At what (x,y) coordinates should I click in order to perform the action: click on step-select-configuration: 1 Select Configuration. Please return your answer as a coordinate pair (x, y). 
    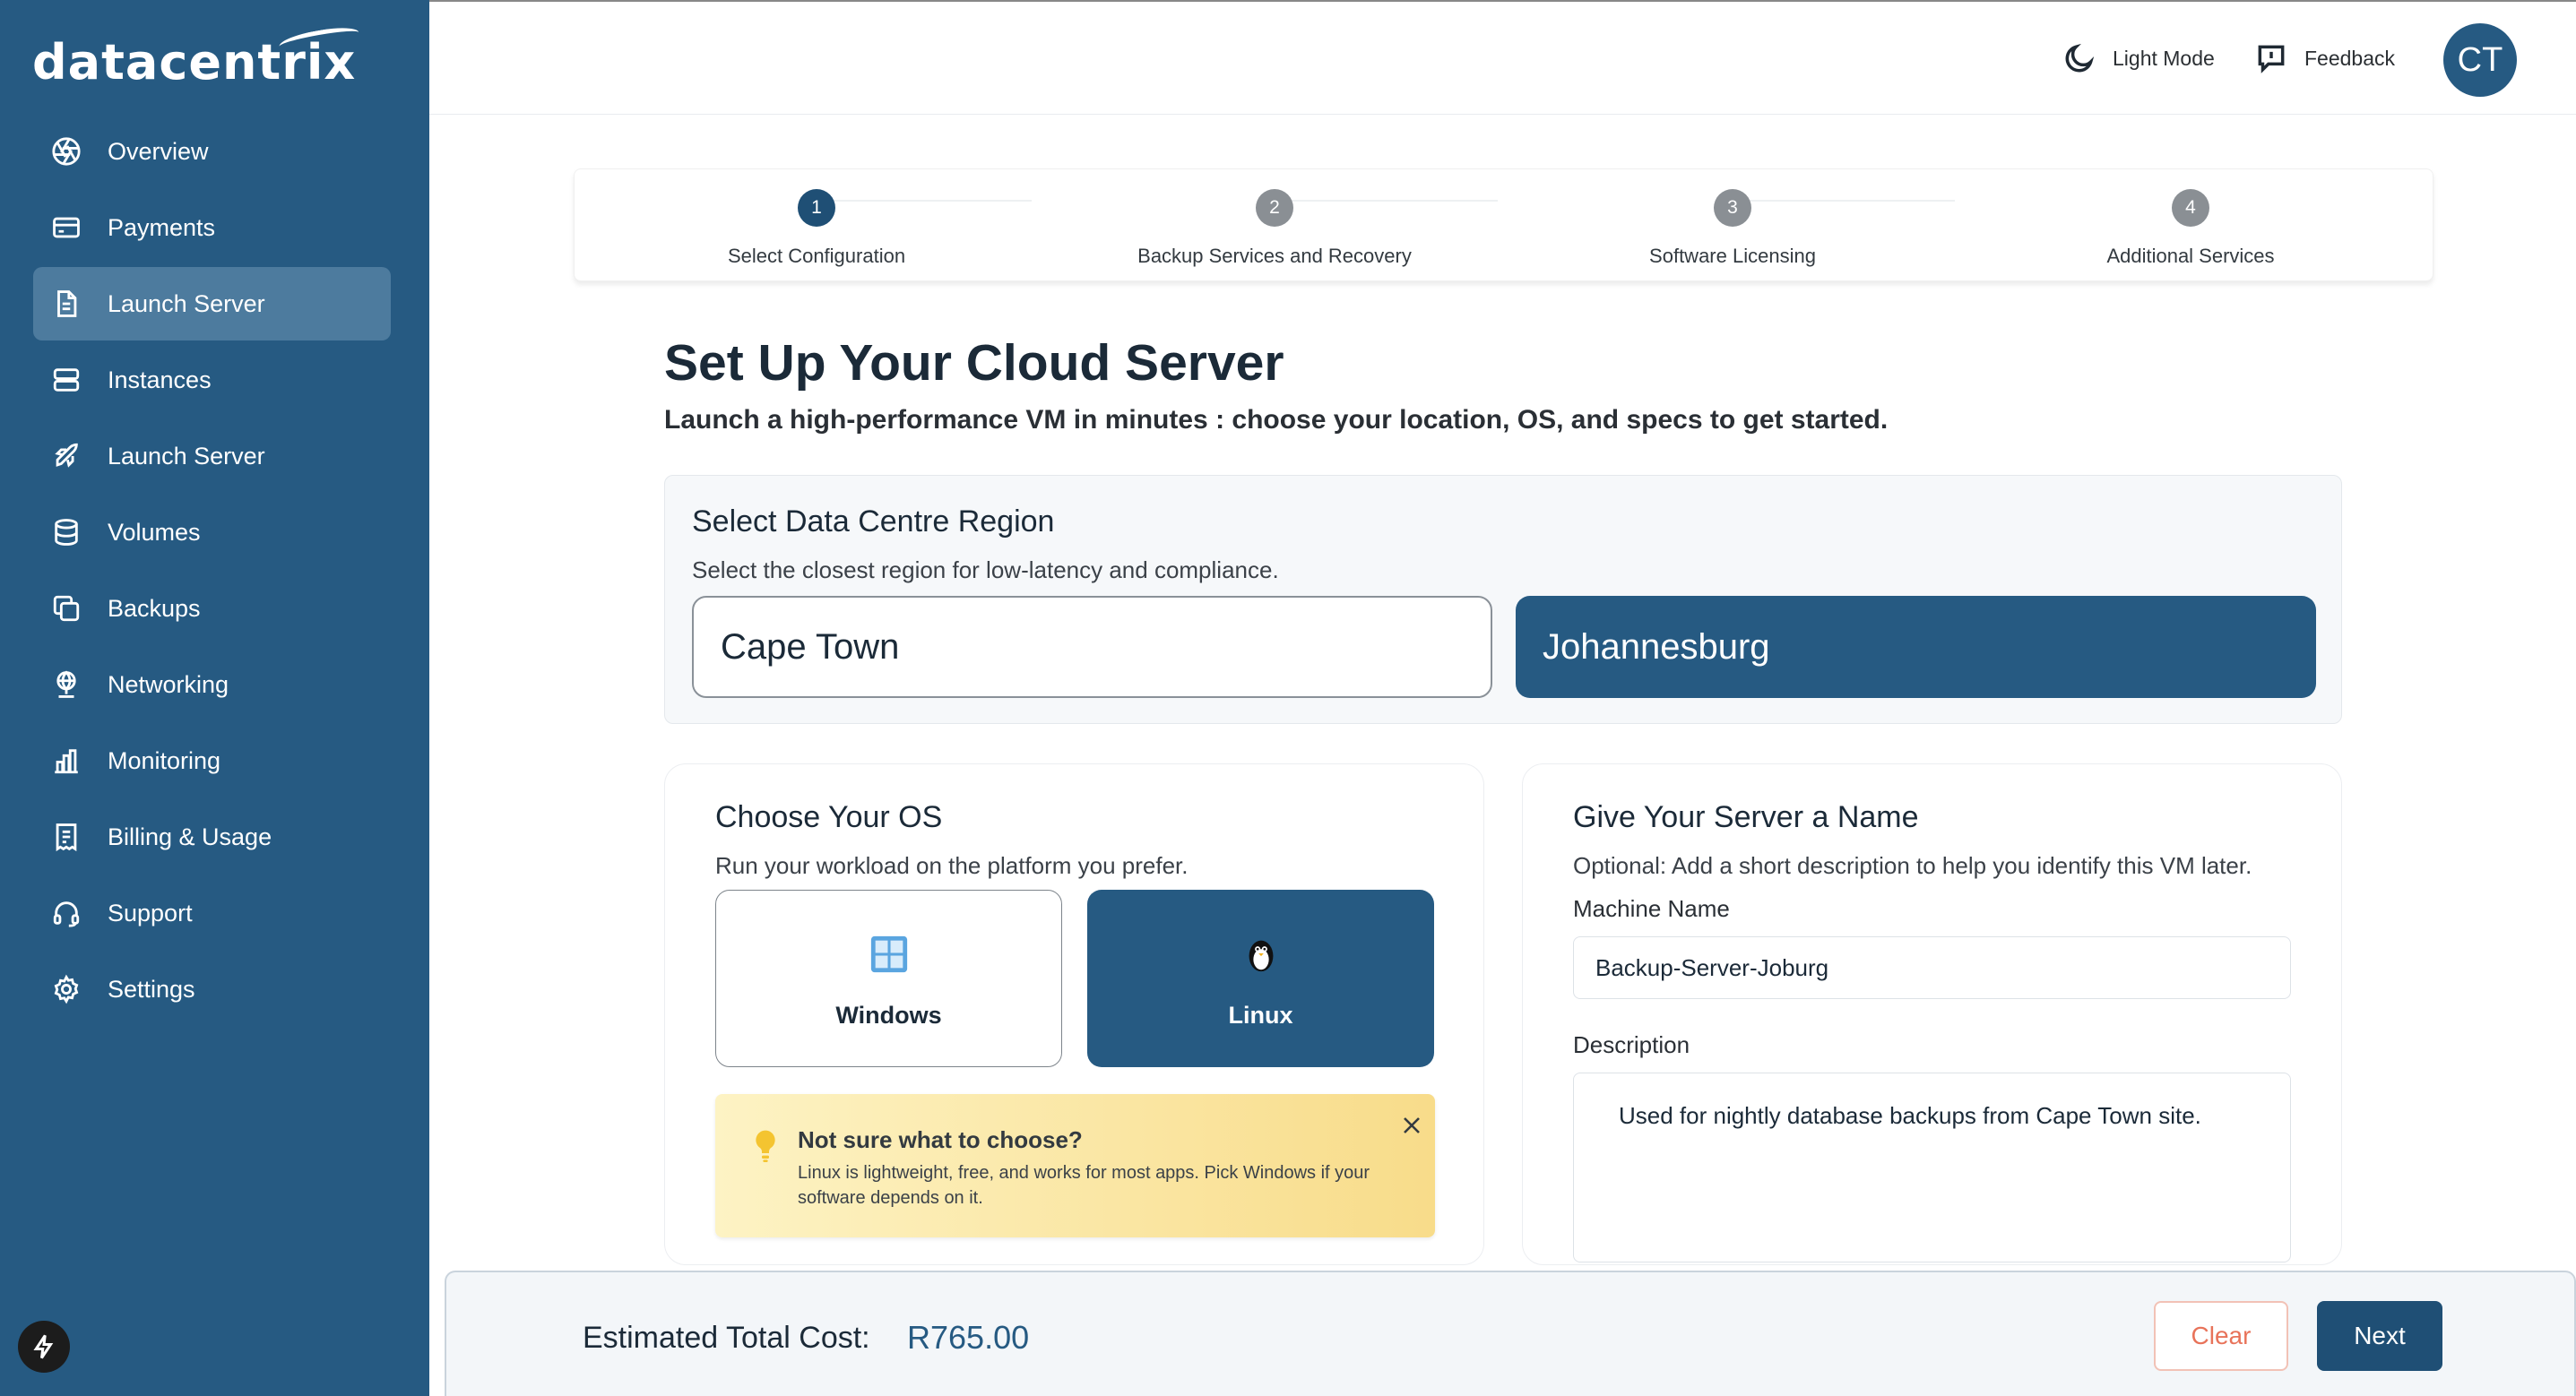
    Looking at the image, I should click on (816, 224).